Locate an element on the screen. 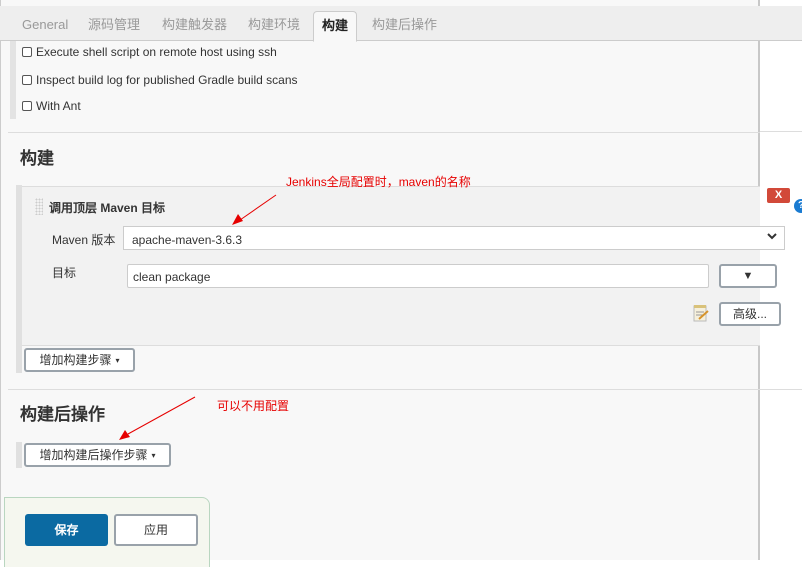 The height and width of the screenshot is (574, 802). maven-version-select: apache-maven-3.6.3 is located at coordinates (454, 238).